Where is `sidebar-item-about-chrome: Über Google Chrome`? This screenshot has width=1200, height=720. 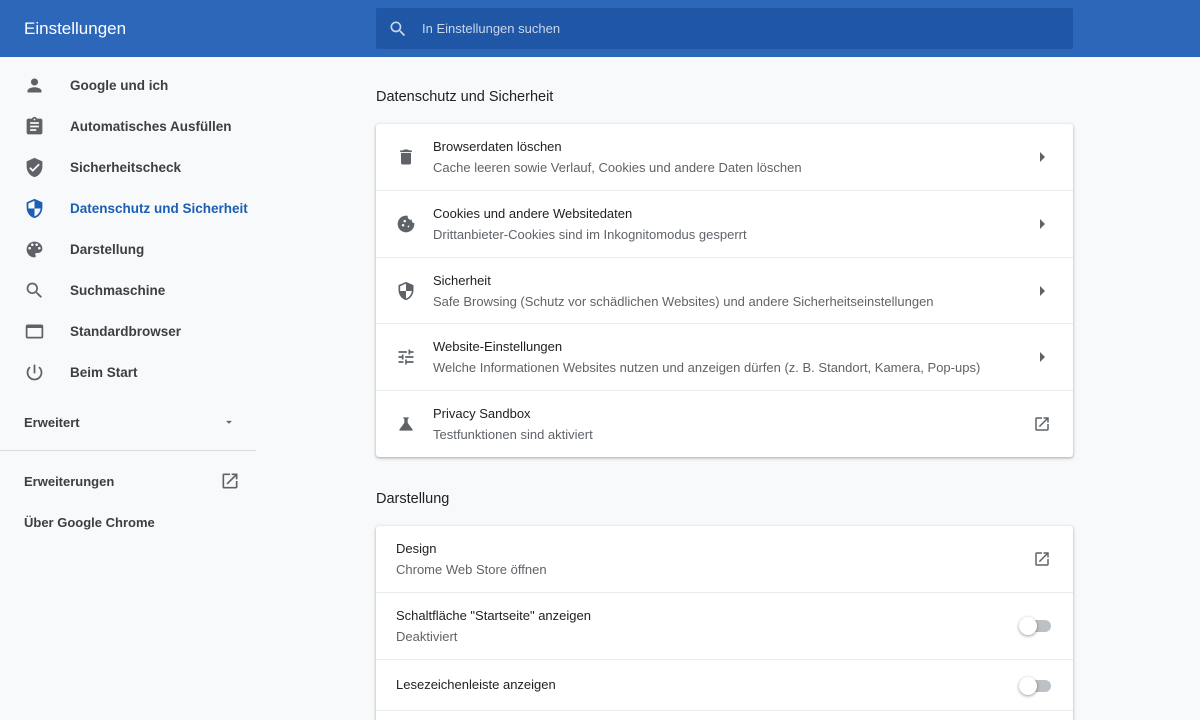
sidebar-item-about-chrome: Über Google Chrome is located at coordinates (128, 522).